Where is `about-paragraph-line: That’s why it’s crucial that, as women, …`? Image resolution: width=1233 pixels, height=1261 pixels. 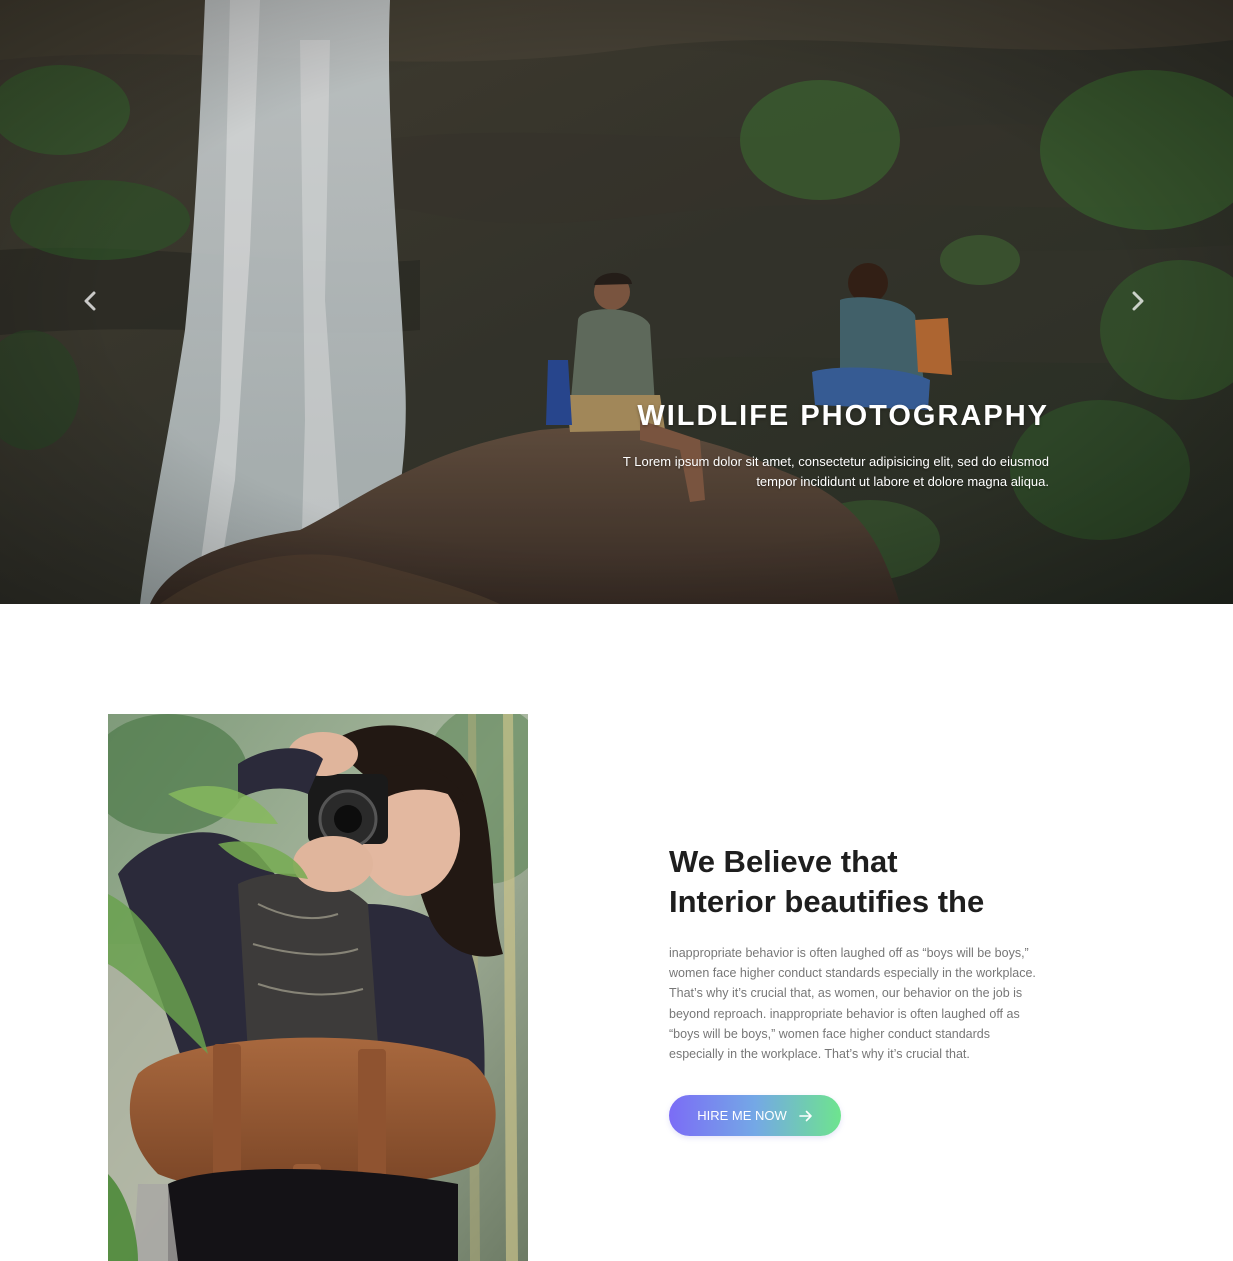
about-paragraph-line: That’s why it’s crucial that, as women, … is located at coordinates (846, 993).